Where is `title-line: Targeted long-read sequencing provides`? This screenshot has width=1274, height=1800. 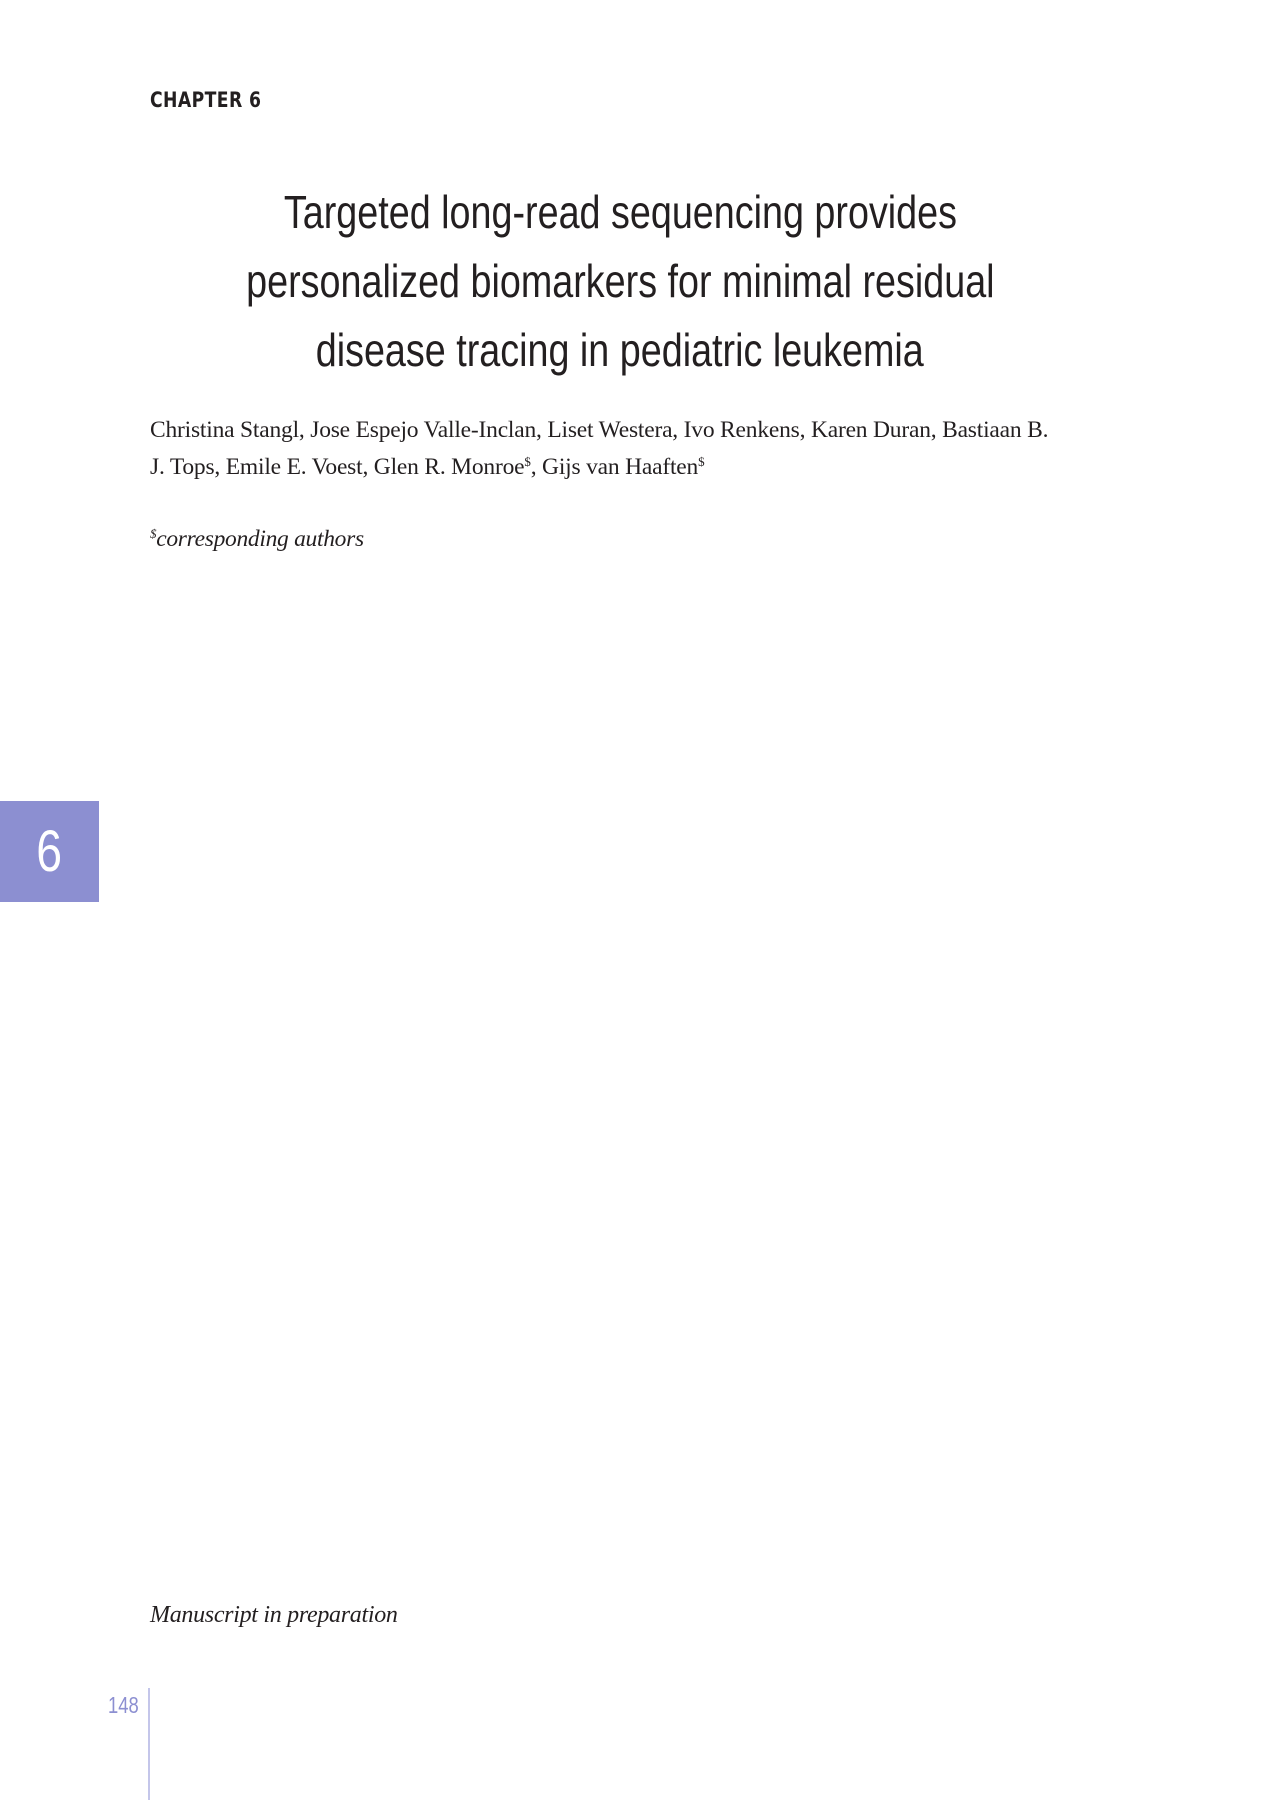
title-line: Targeted long-read sequencing provides is located at coordinates (620, 212).